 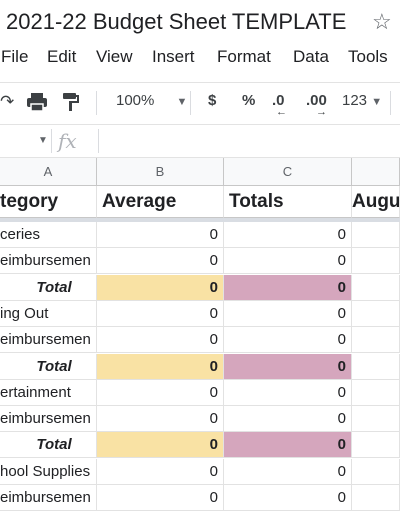 What do you see at coordinates (279, 105) in the screenshot?
I see `decrease-decimal-button: .0 ←` at bounding box center [279, 105].